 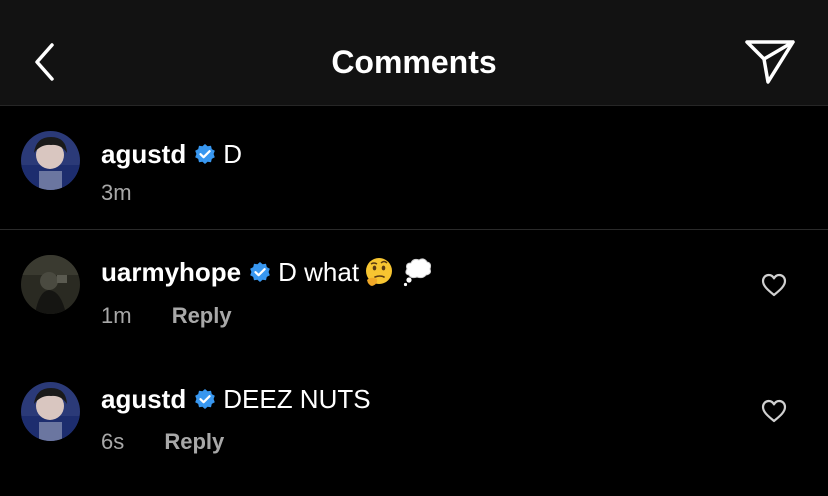 I want to click on timestamp: 3m, so click(x=116, y=192).